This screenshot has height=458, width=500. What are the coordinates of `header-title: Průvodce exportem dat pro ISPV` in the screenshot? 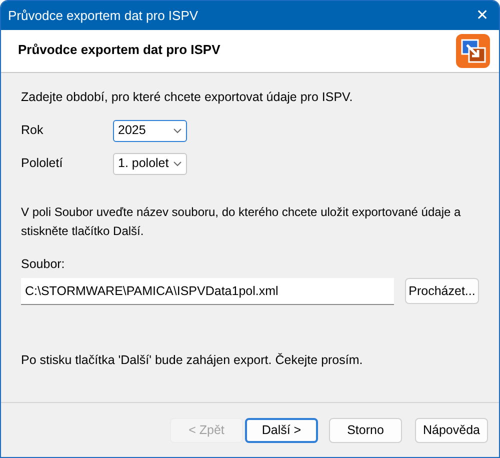 It's located at (119, 50).